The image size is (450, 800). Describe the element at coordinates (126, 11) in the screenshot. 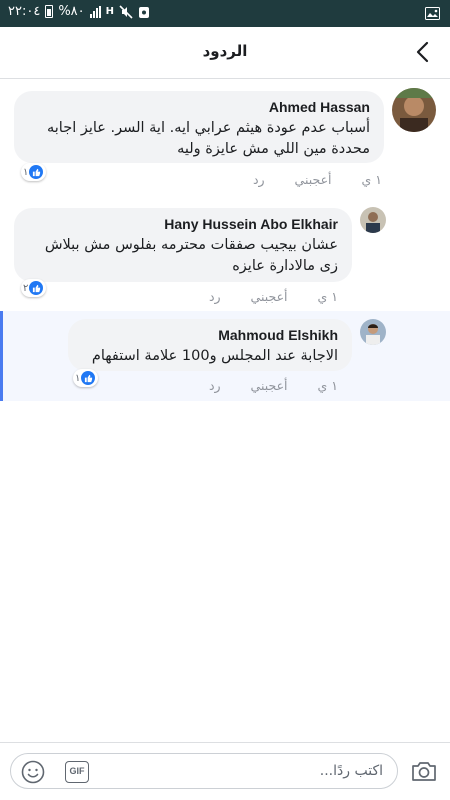

I see `mute-icon` at that location.